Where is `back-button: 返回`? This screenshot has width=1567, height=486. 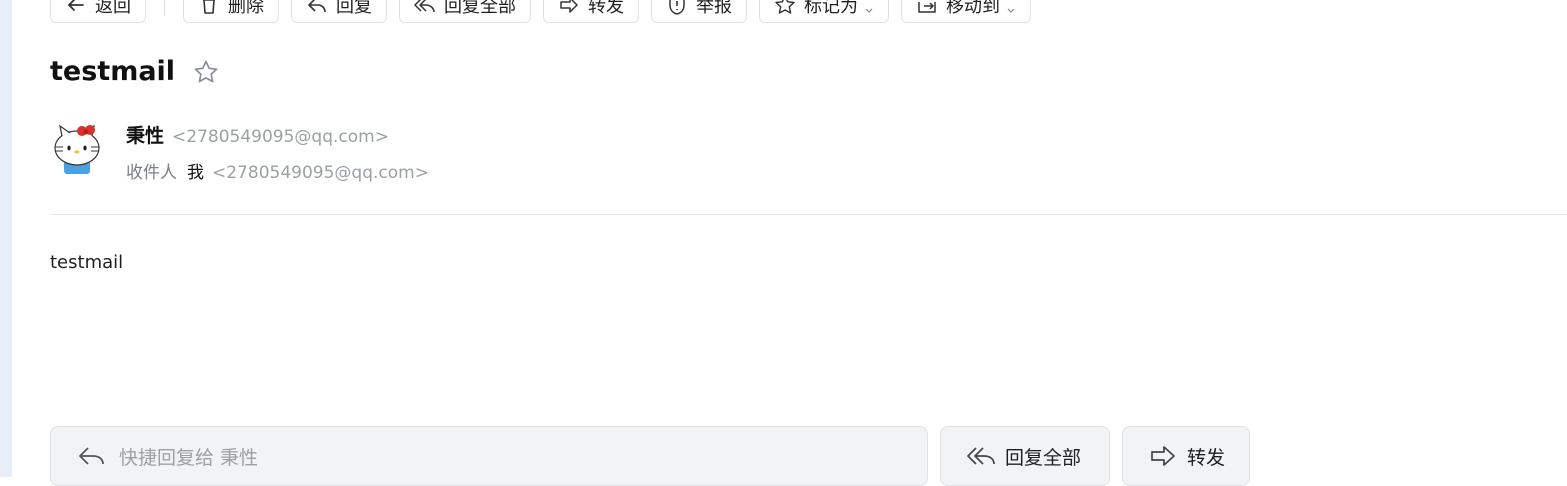 back-button: 返回 is located at coordinates (98, 11).